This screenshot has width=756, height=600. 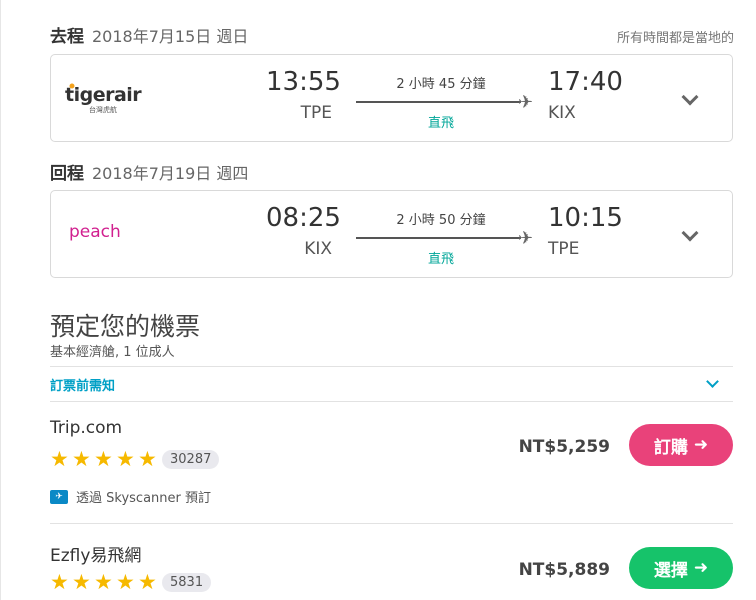 I want to click on booking-title: 預定您的機票, so click(x=125, y=326).